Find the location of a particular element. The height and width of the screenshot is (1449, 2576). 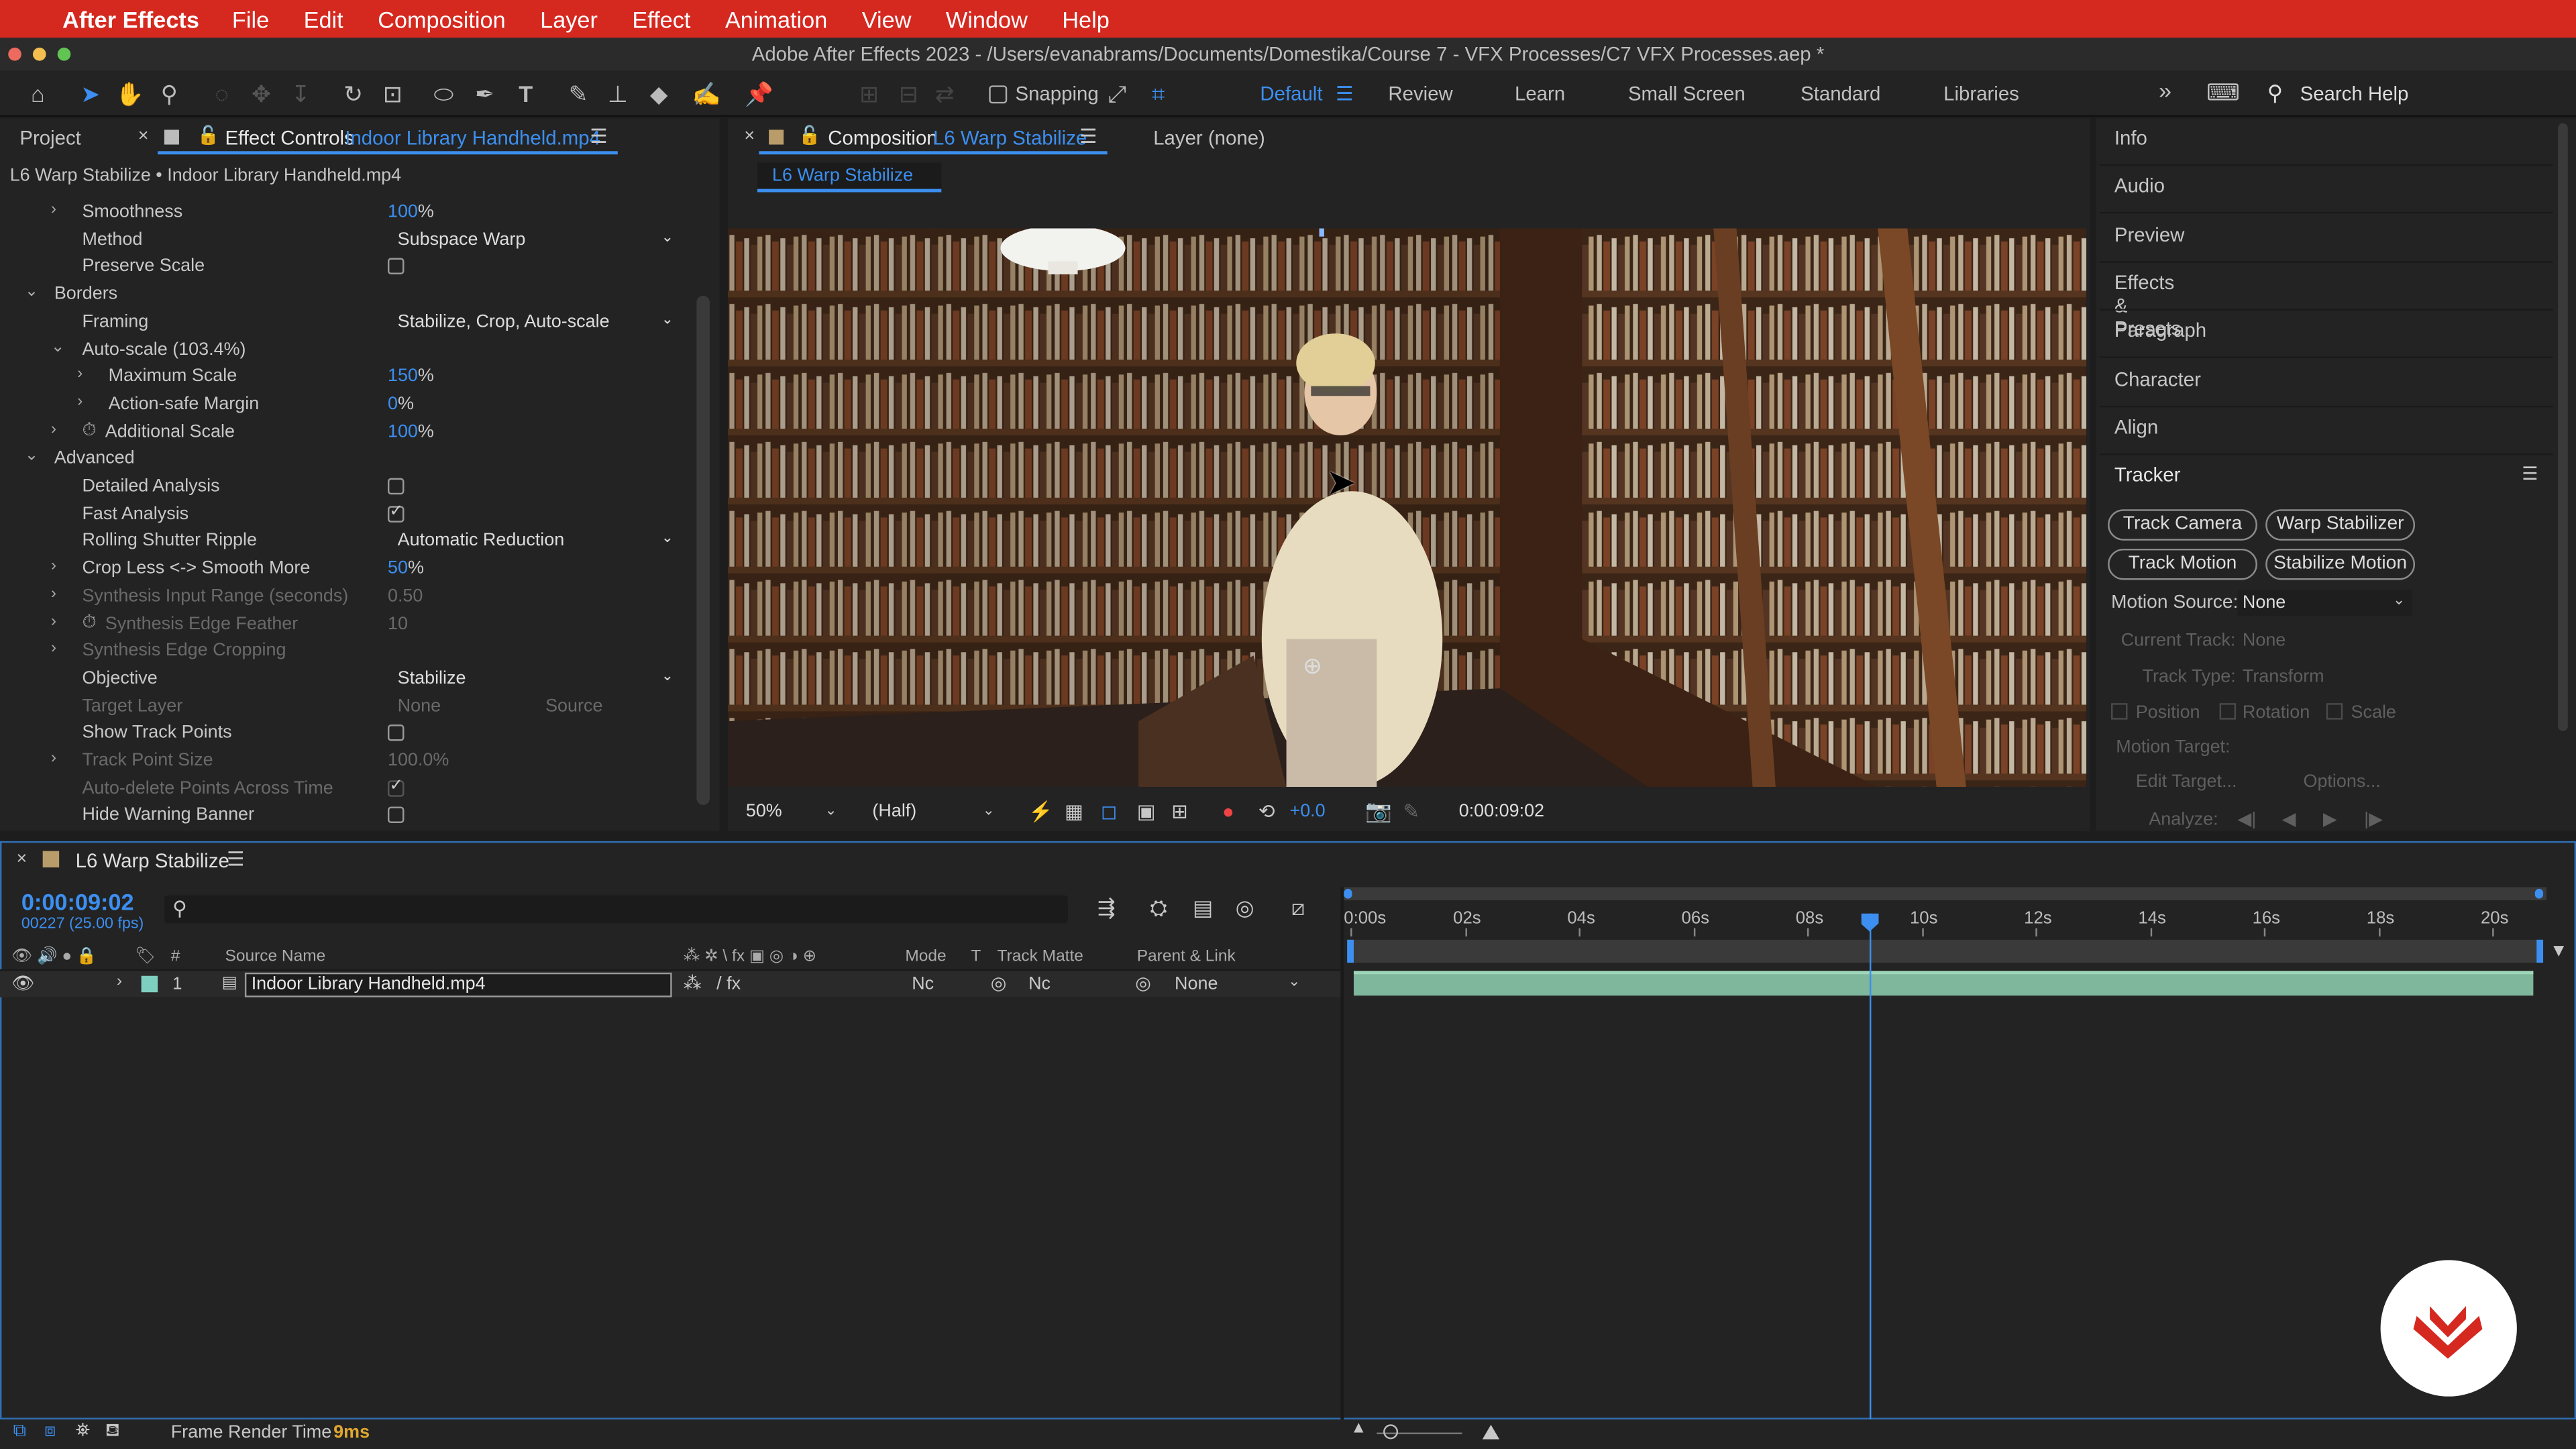

effect-property-row: › Synthesis Input Range (seconds) 0.50 is located at coordinates (345, 596).